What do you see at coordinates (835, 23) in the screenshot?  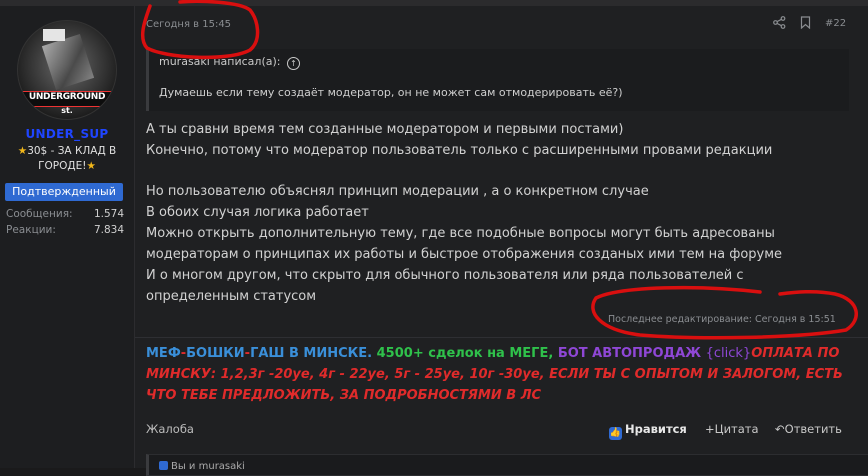 I see `post-number-link: #22` at bounding box center [835, 23].